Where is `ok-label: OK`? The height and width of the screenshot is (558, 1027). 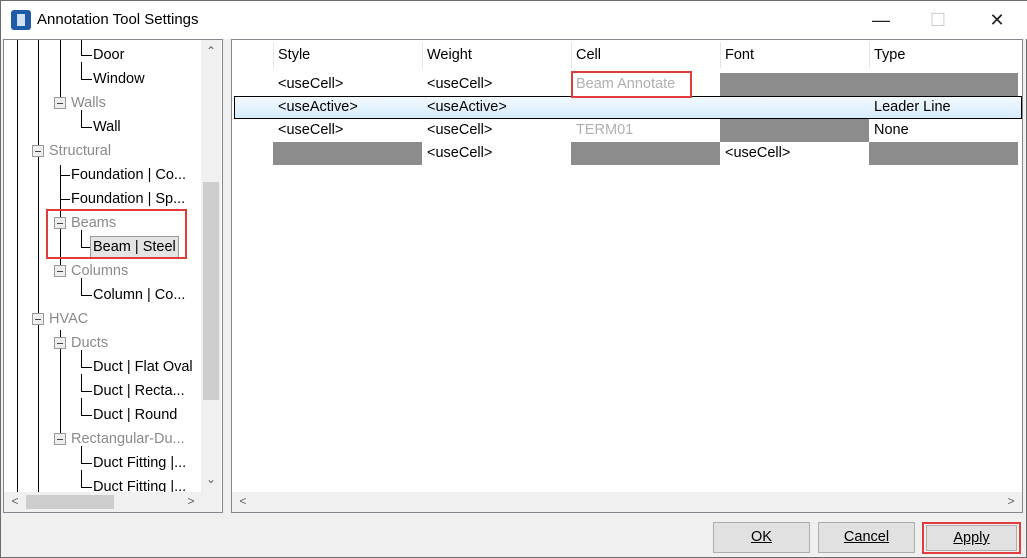 ok-label: OK is located at coordinates (761, 537).